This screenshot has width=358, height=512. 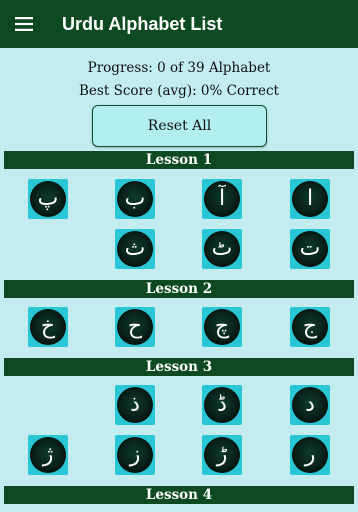 I want to click on letter-disc: ر, so click(x=310, y=455).